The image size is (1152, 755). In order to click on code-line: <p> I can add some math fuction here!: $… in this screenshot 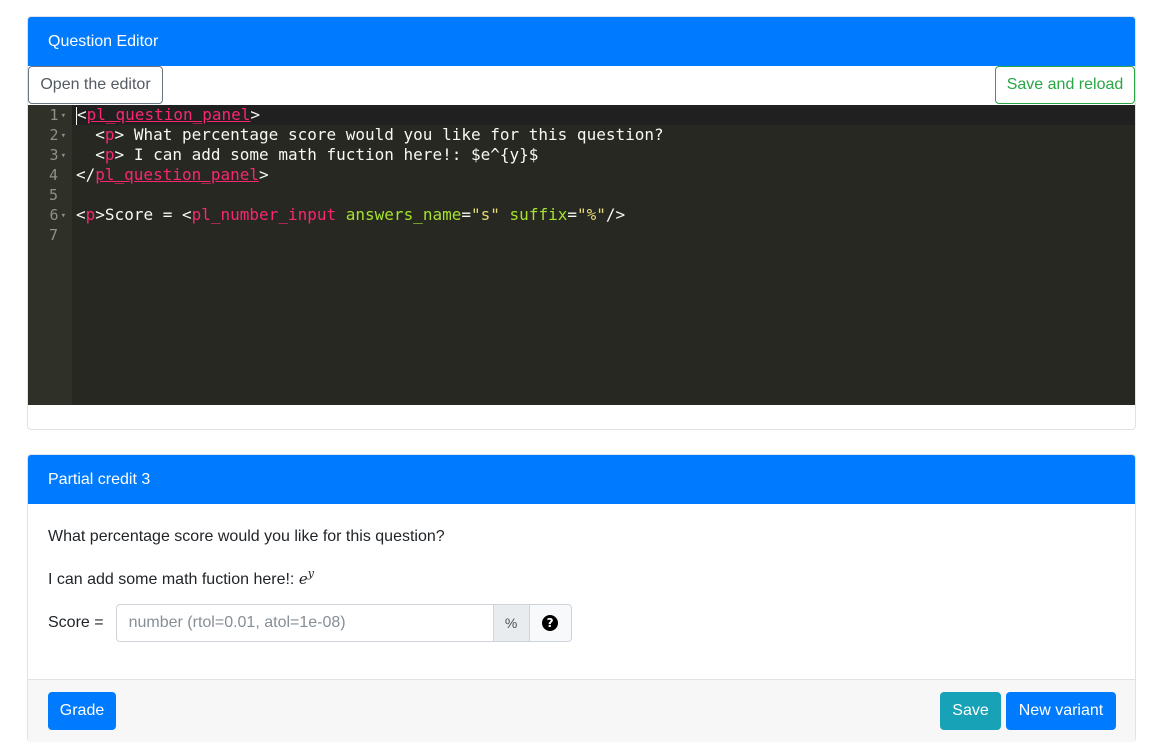, I will do `click(317, 154)`.